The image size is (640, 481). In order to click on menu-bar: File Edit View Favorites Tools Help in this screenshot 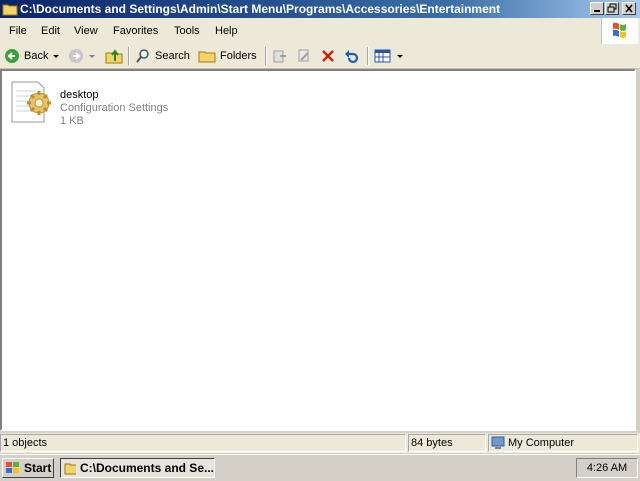, I will do `click(320, 31)`.